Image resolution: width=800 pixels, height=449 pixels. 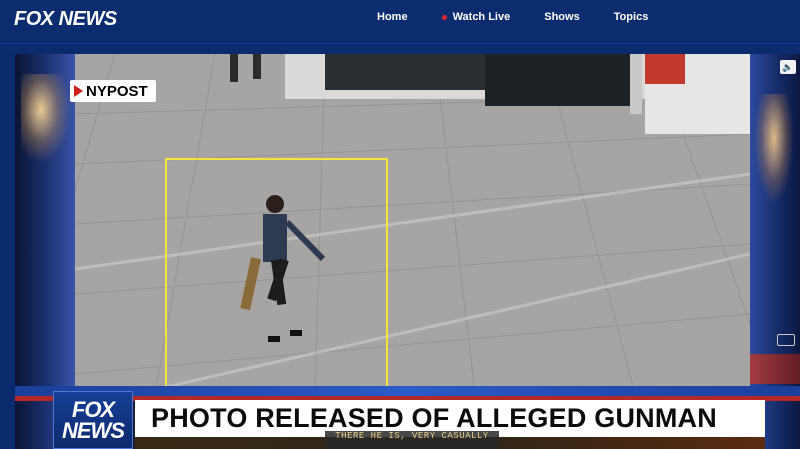 I want to click on top-nav-bar: FOX NEWS Home Watch Live Shows Topics, so click(x=400, y=22).